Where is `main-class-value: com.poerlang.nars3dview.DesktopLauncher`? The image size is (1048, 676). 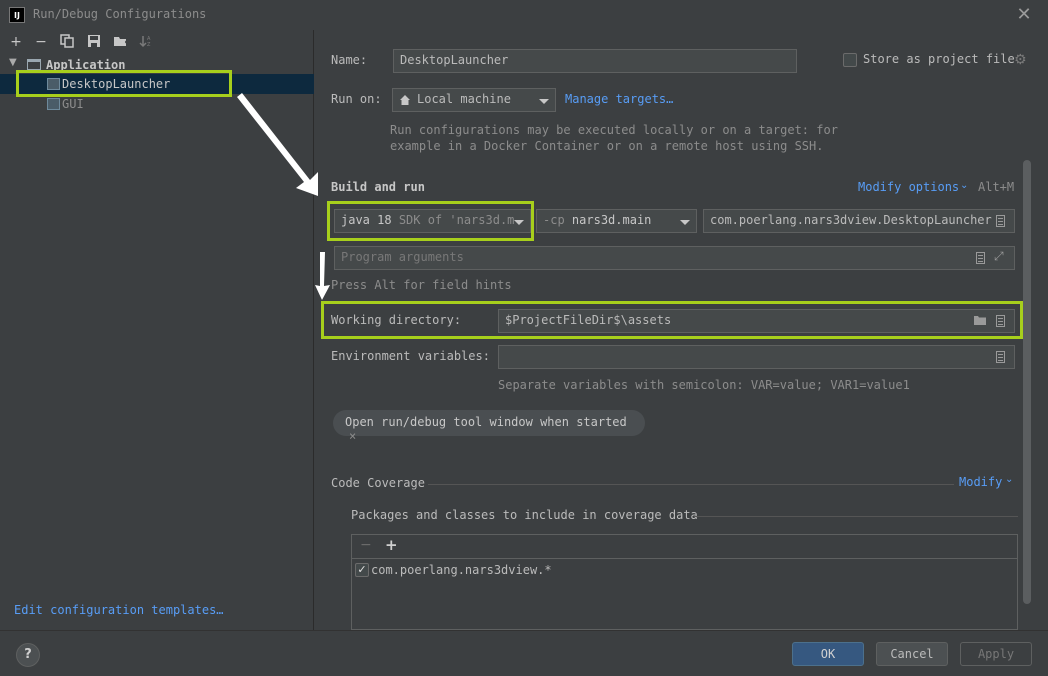
main-class-value: com.poerlang.nars3dview.DesktopLauncher is located at coordinates (851, 220).